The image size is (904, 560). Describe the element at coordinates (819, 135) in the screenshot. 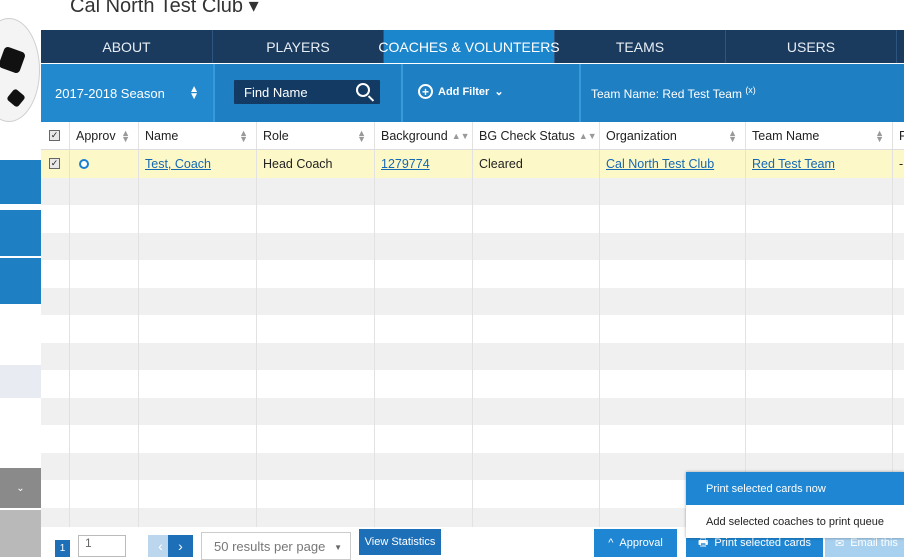

I see `col-team-name: Team Name ▲ ▼` at that location.